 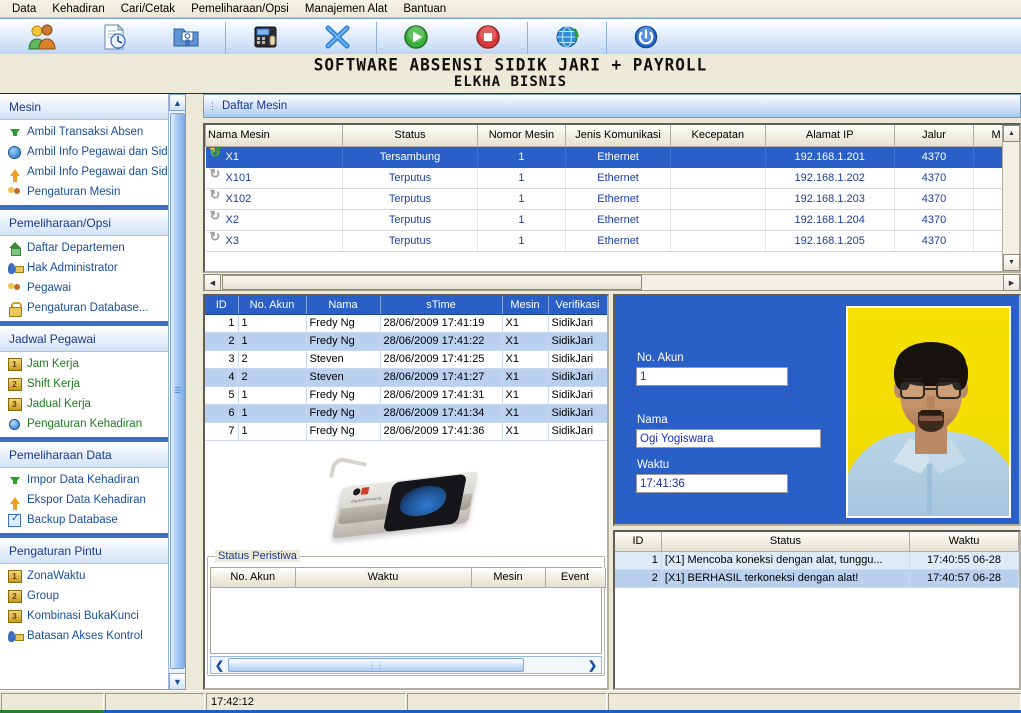 I want to click on log-col-header: No. Akun, so click(x=272, y=305).